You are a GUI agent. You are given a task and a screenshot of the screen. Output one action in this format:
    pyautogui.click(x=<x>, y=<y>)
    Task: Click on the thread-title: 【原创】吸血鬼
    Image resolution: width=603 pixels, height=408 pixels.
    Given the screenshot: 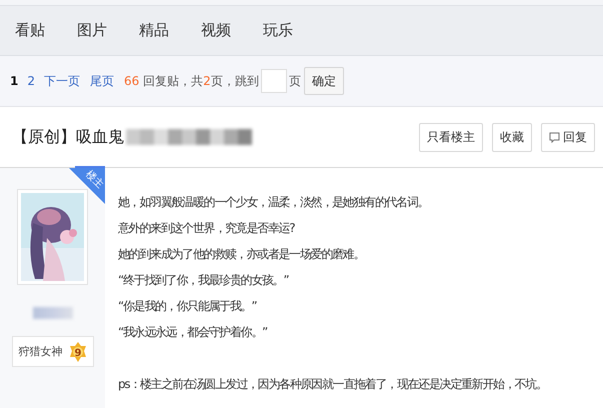 What is the action you would take?
    pyautogui.click(x=68, y=137)
    